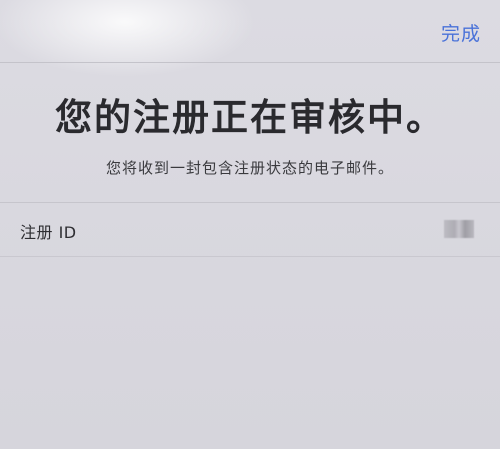  What do you see at coordinates (48, 232) in the screenshot?
I see `registration-id-label: 注册 ID` at bounding box center [48, 232].